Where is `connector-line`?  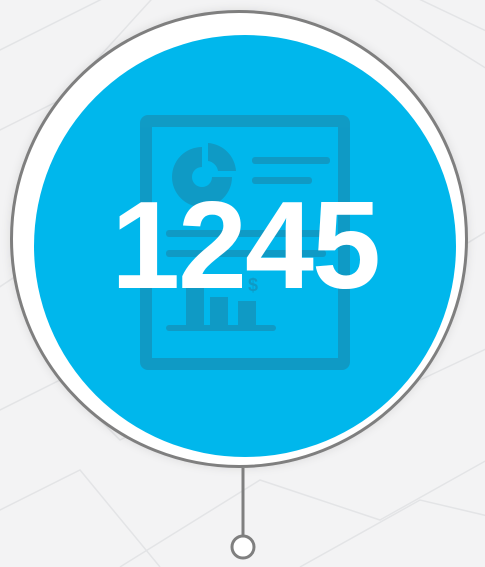 connector-line is located at coordinates (243, 514).